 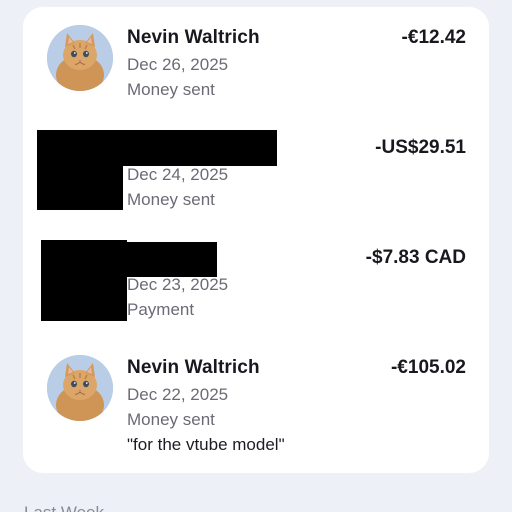 I want to click on transaction-amount: -€105.02, so click(x=428, y=367).